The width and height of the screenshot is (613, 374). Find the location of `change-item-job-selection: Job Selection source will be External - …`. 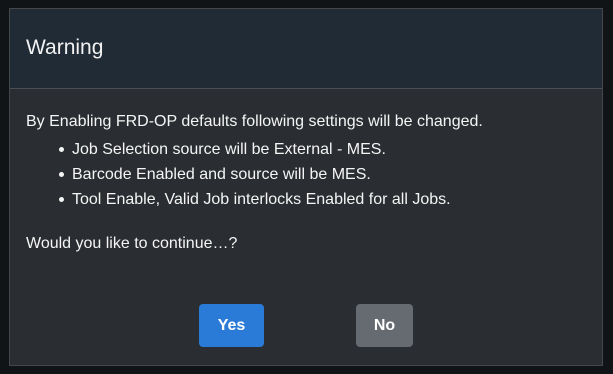

change-item-job-selection: Job Selection source will be External - … is located at coordinates (322, 149).